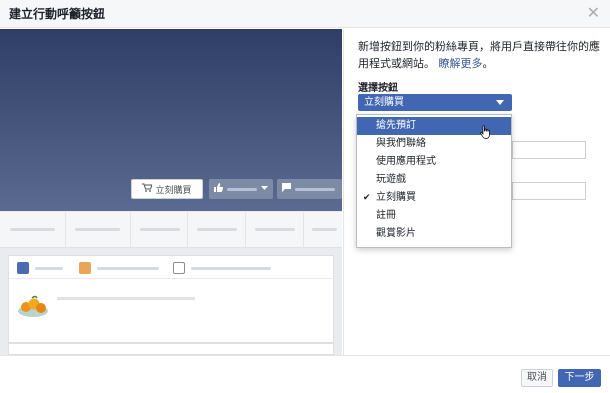 The image size is (610, 393). I want to click on learn-more-link: 瞭解更多, so click(461, 63).